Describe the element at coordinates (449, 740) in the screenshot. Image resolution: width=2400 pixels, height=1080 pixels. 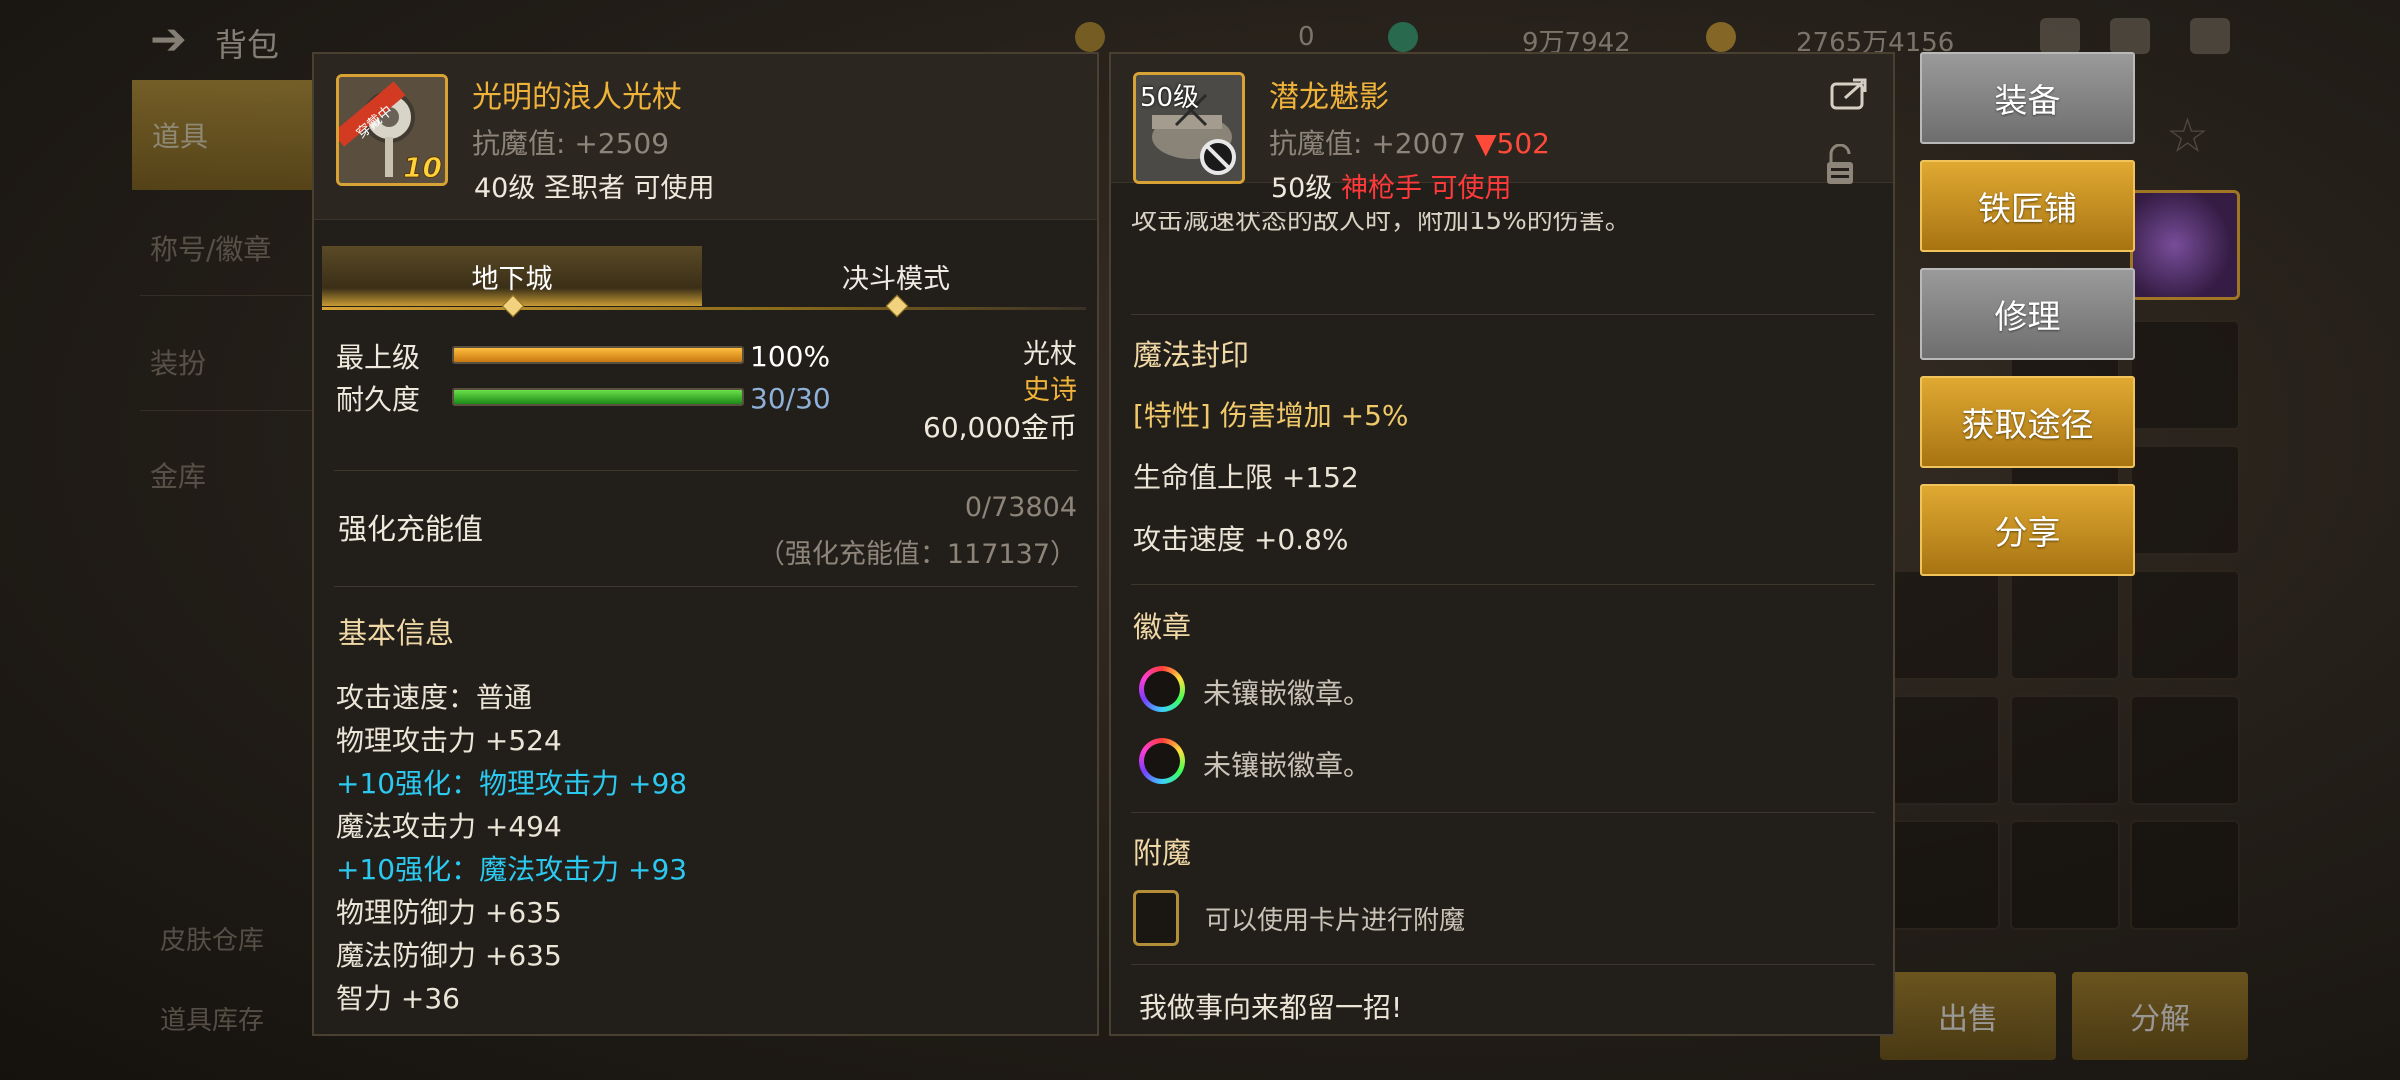
I see `attribute-line: 物理攻击力 +524` at that location.